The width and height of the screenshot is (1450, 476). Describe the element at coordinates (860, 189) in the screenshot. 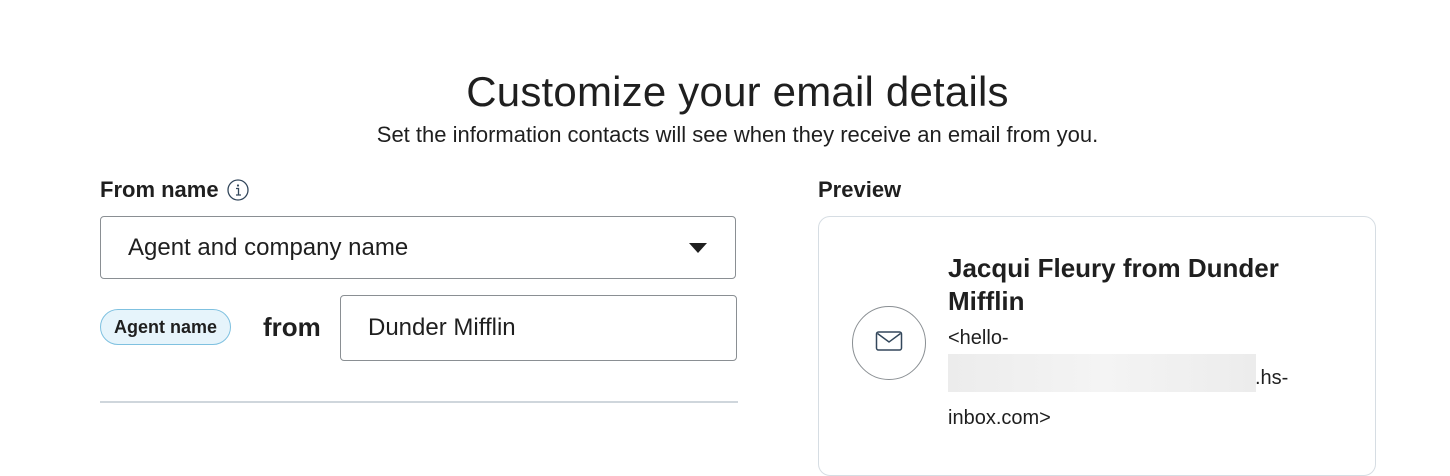

I see `preview-label: Preview` at that location.